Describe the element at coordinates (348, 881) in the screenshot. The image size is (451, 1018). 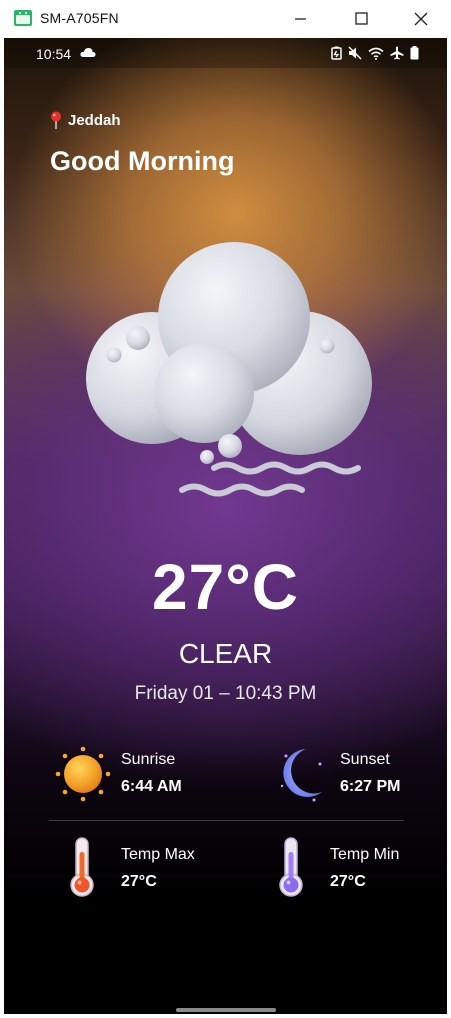
I see `temp-min-value: 27°C` at that location.